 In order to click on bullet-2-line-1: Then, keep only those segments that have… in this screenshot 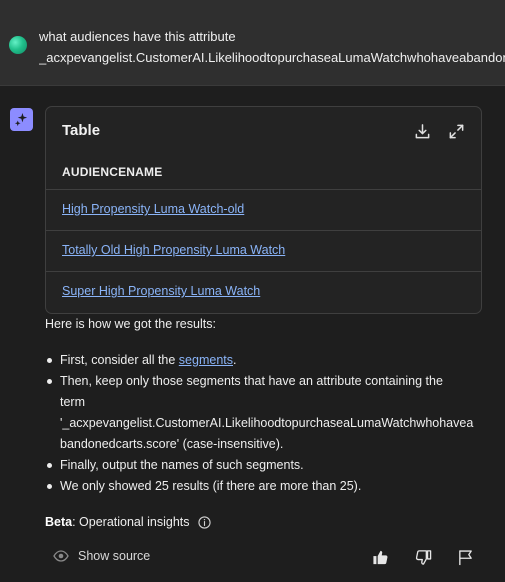, I will do `click(251, 381)`.